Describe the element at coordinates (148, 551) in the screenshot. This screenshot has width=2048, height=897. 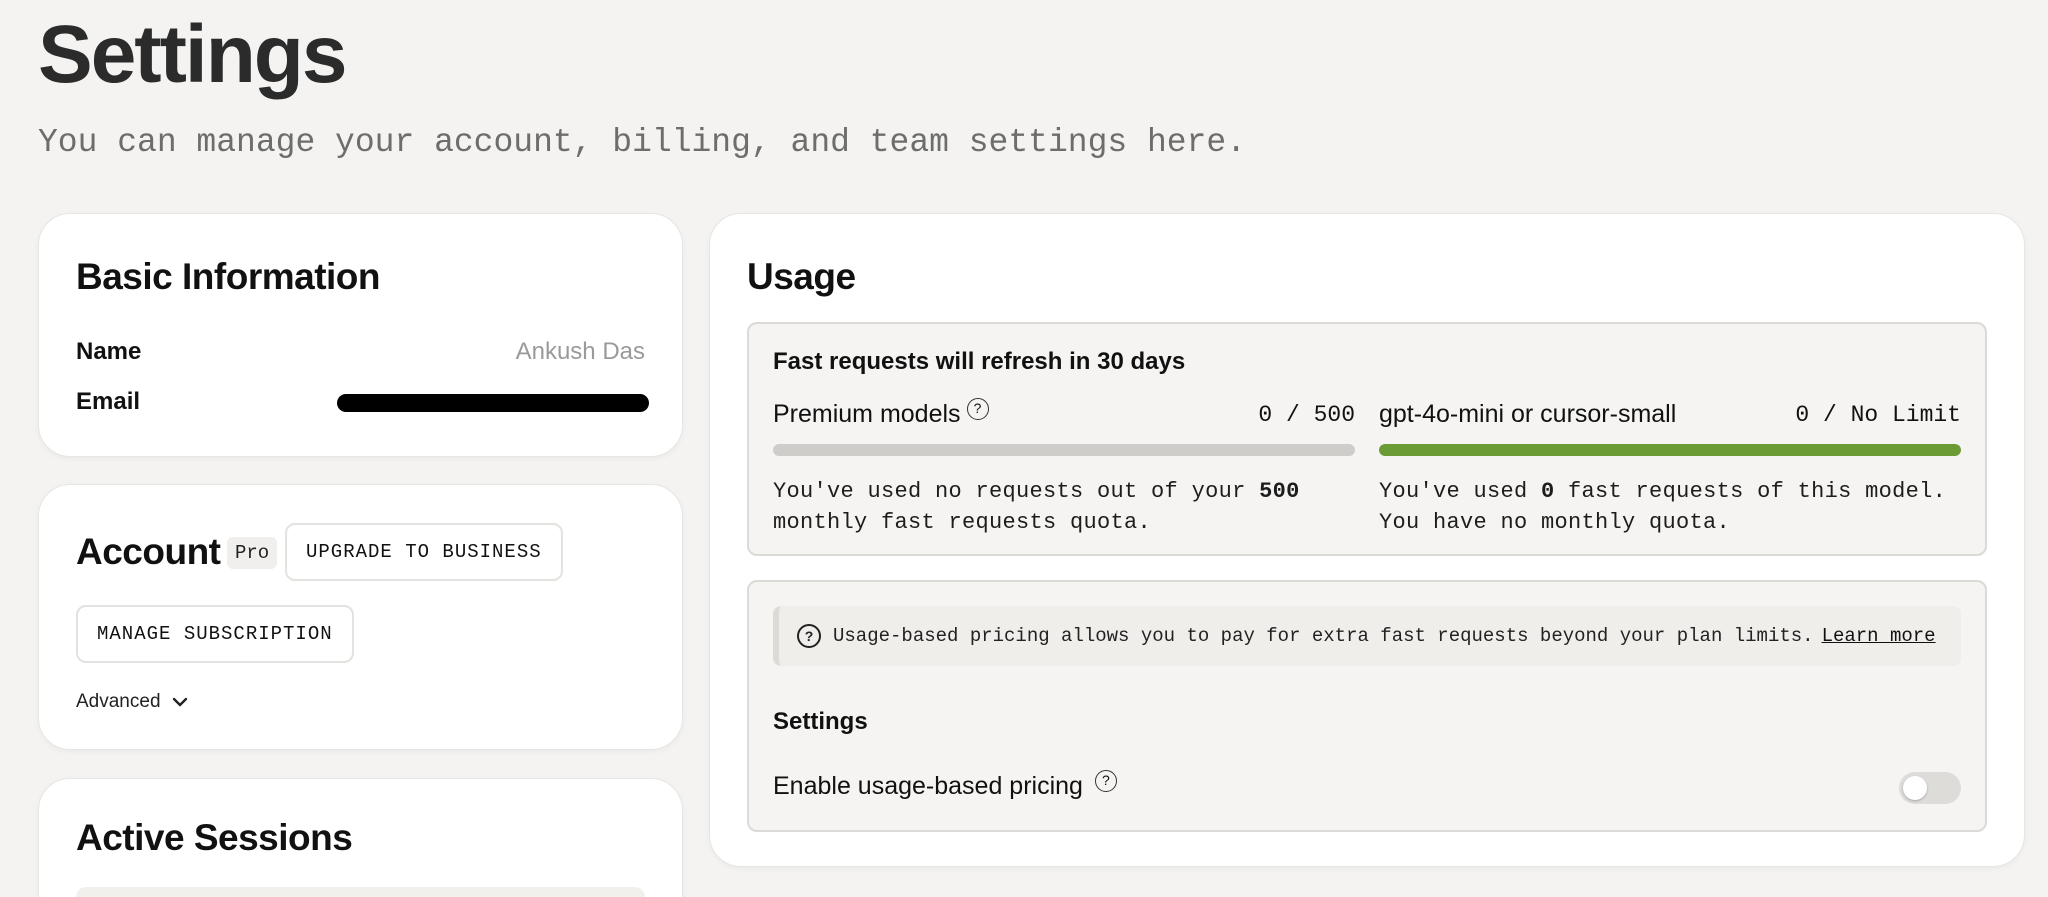
I see `account-title: Account` at that location.